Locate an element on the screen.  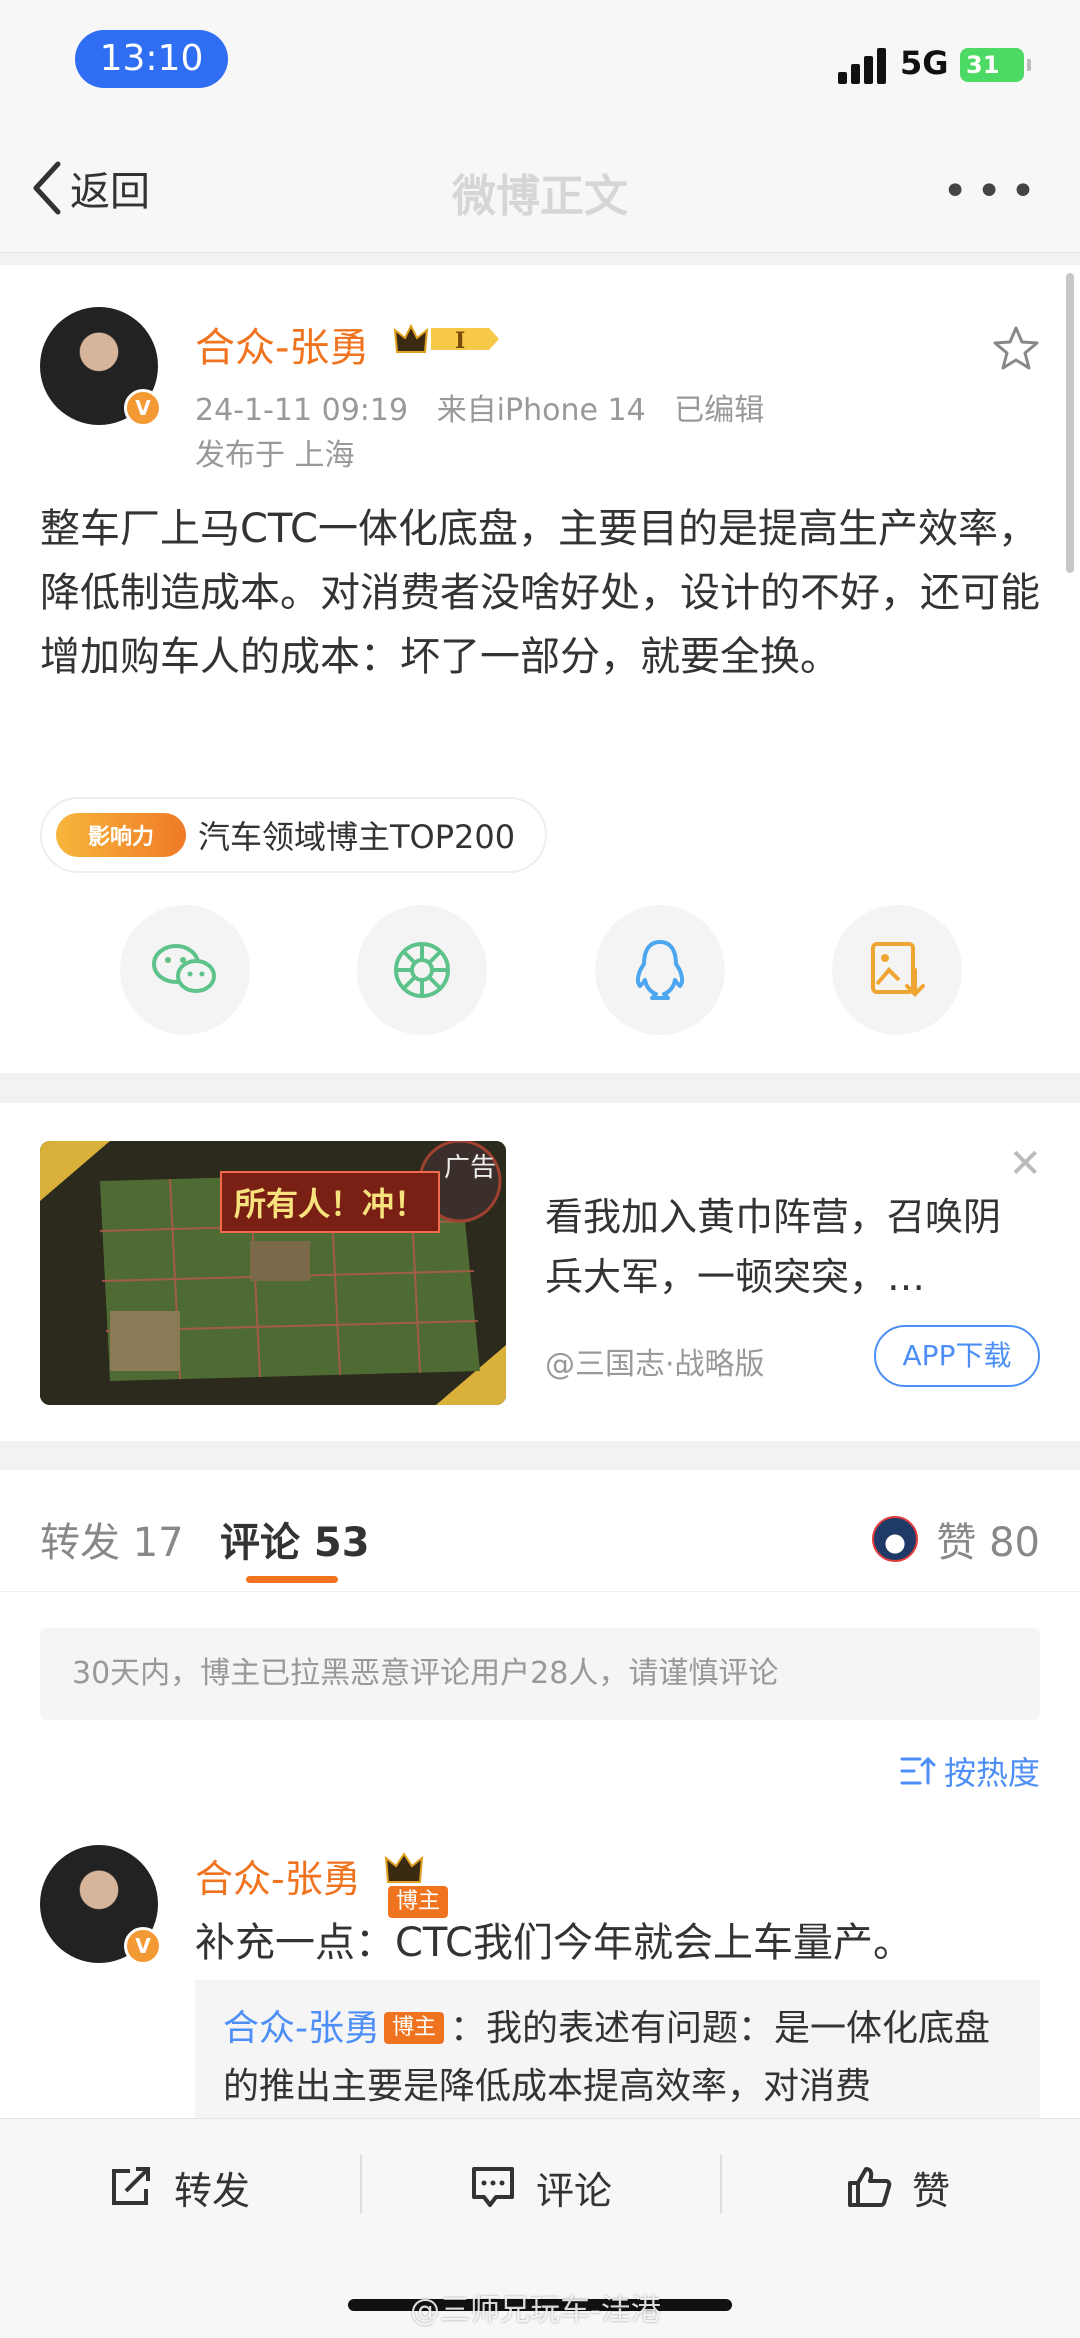
moments-icon is located at coordinates (422, 970).